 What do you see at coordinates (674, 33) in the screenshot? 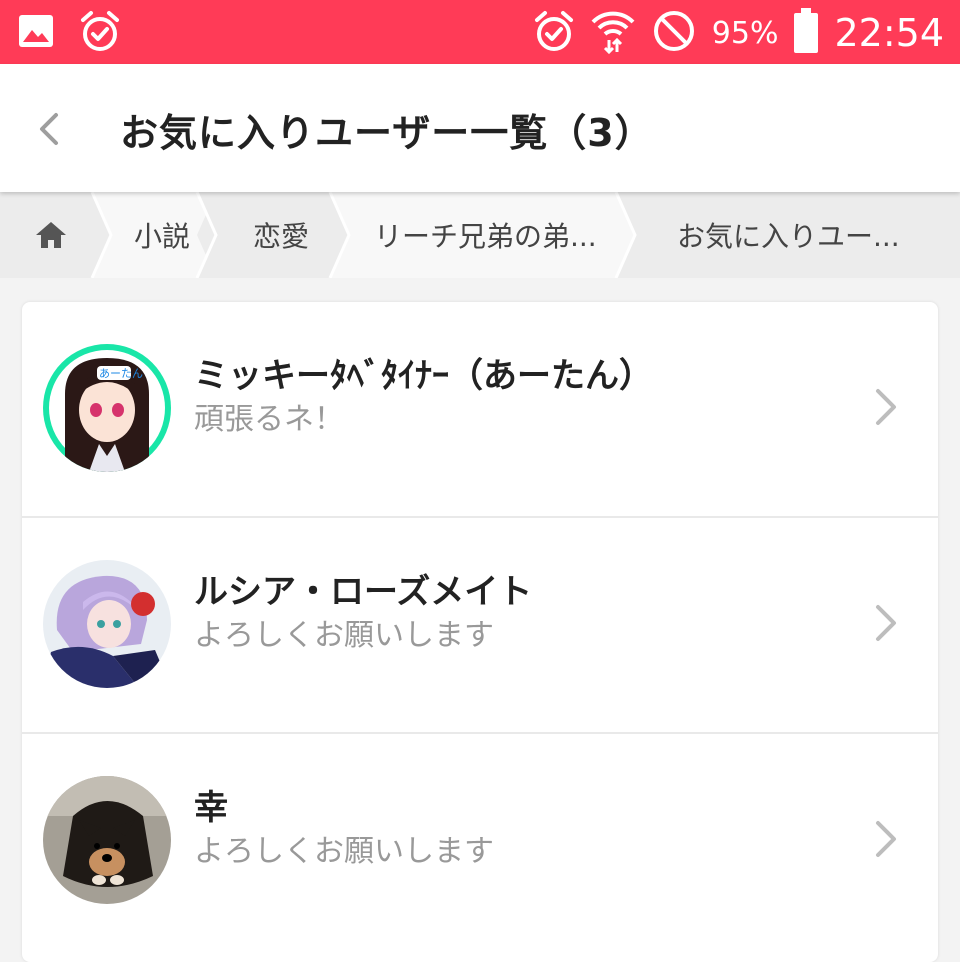
I see `do-not-disturb-icon` at bounding box center [674, 33].